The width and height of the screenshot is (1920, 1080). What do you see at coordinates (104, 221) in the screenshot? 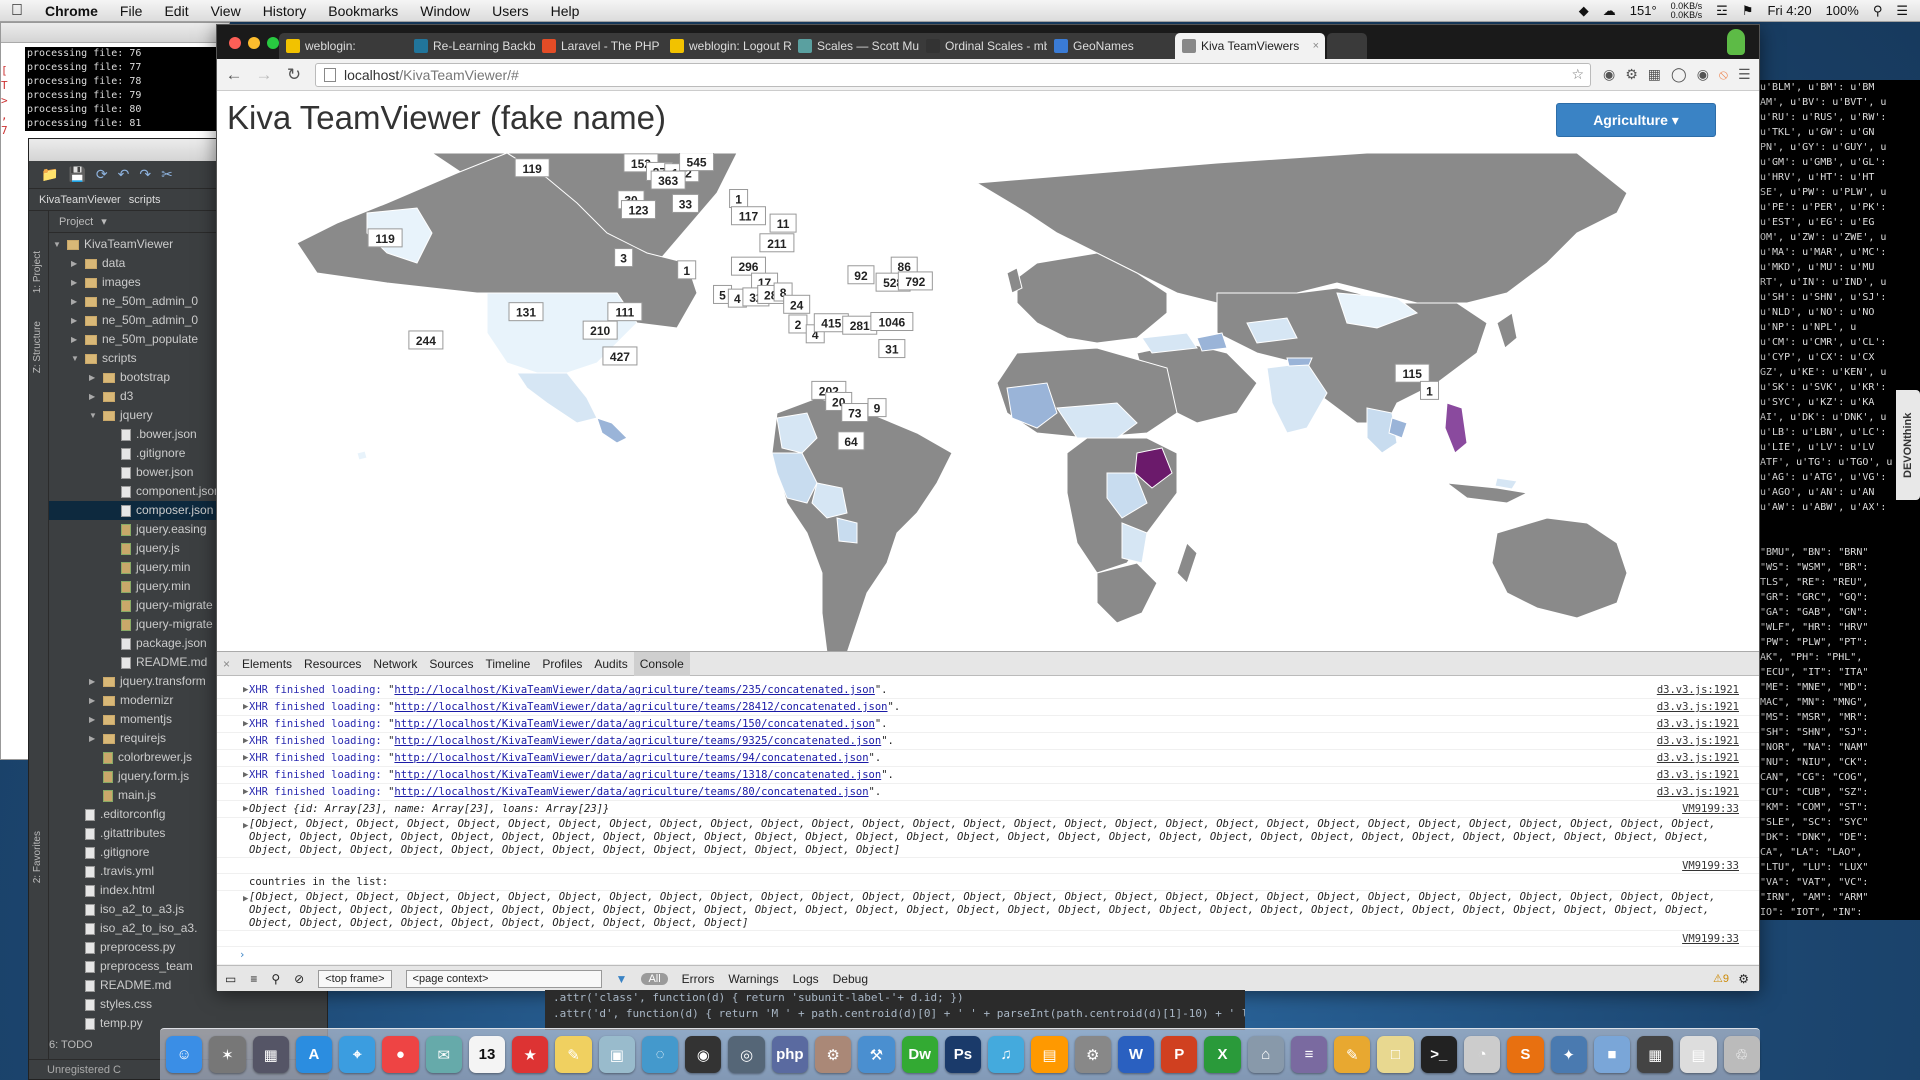
I see `chevron-down-icon: ▾` at bounding box center [104, 221].